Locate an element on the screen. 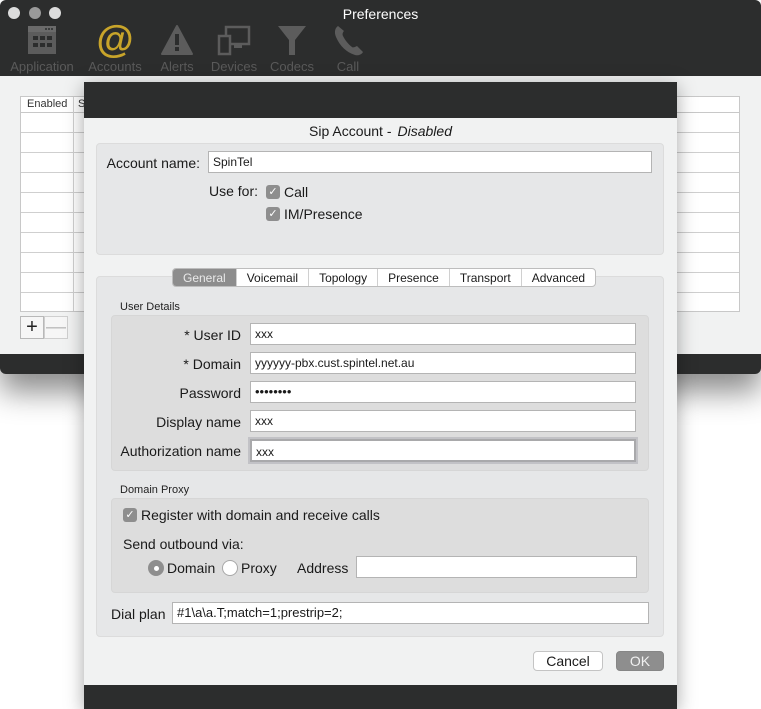  toolbar-devices: Devices is located at coordinates (234, 48).